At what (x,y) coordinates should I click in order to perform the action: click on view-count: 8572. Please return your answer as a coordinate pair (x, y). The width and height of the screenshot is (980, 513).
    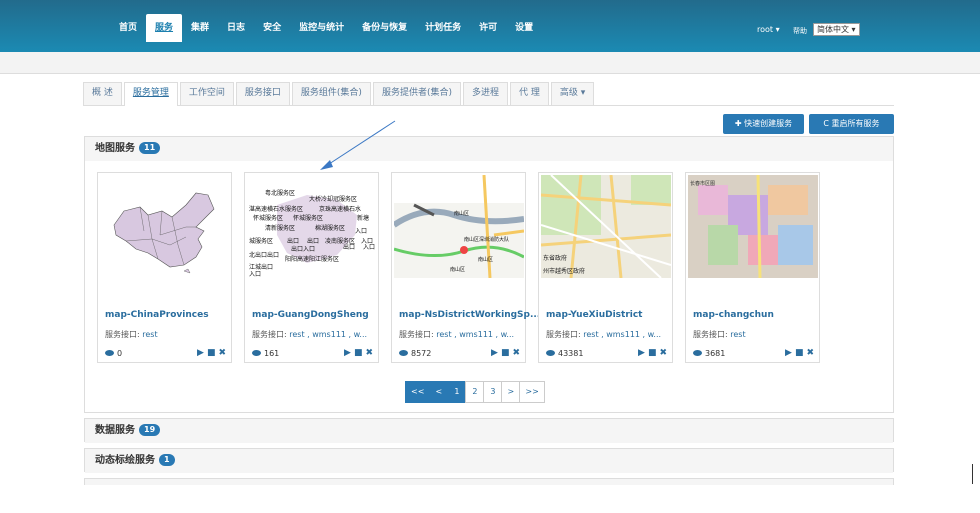
    Looking at the image, I should click on (421, 353).